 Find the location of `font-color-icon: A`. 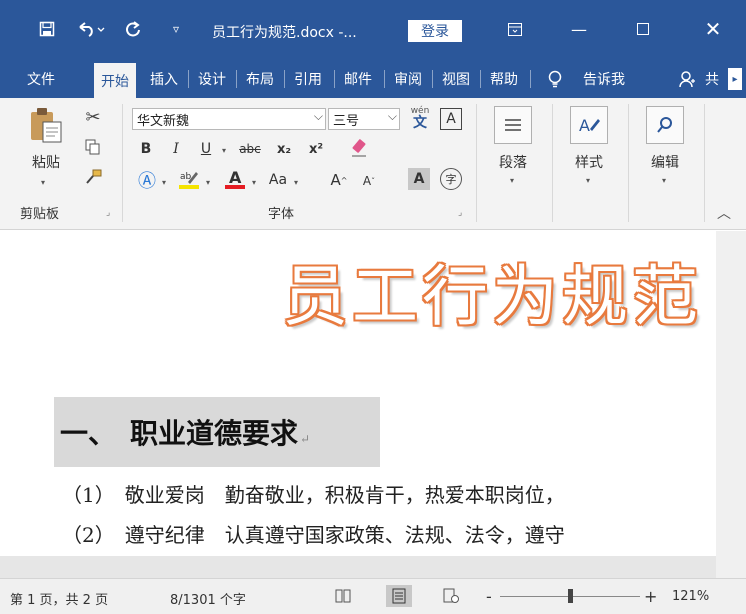

font-color-icon: A is located at coordinates (235, 179).